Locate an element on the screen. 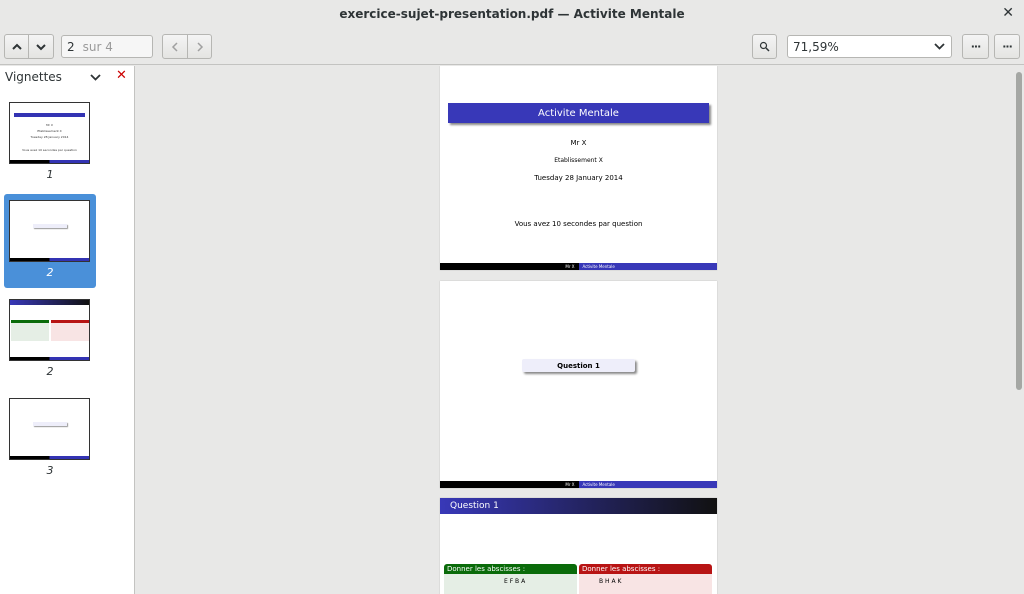  zoom-value: 71,59% is located at coordinates (816, 46).